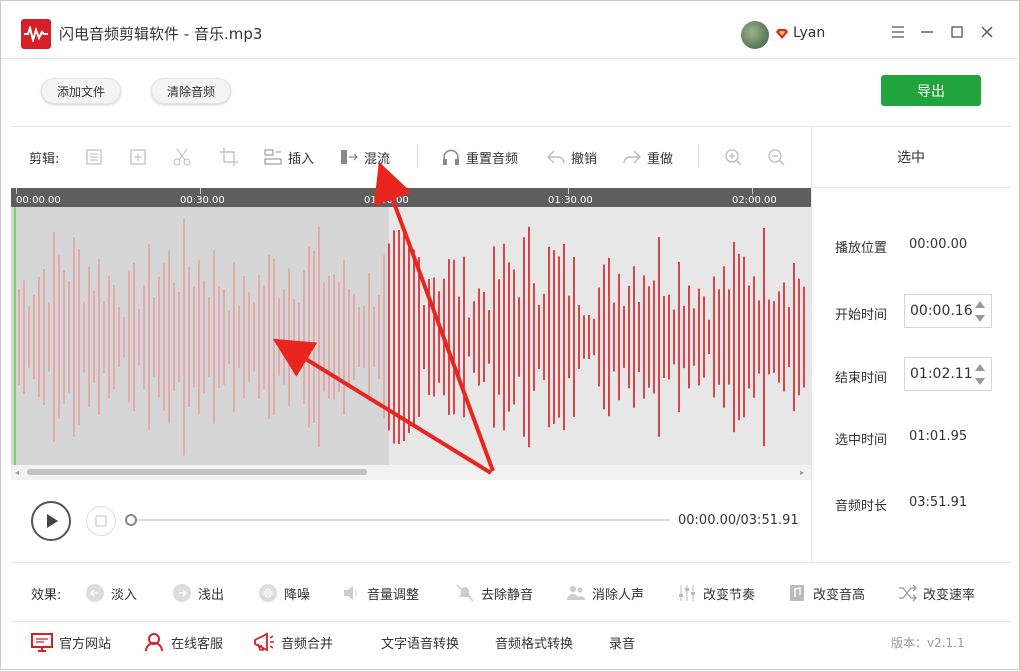 The height and width of the screenshot is (671, 1020). I want to click on volume-icon, so click(350, 593).